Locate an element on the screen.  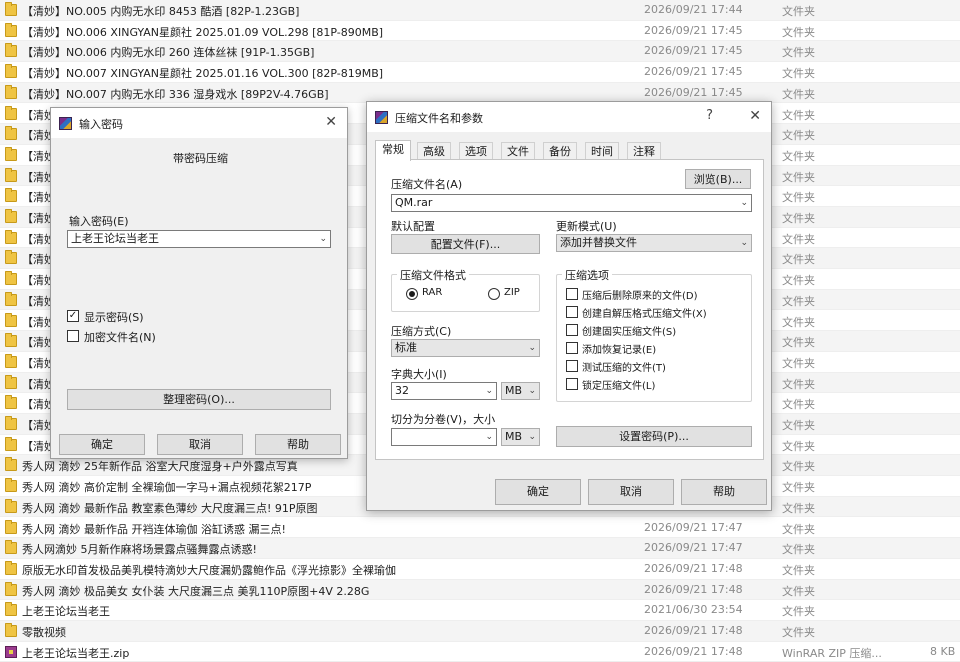
split-size-input: ⌄ is located at coordinates (444, 437).